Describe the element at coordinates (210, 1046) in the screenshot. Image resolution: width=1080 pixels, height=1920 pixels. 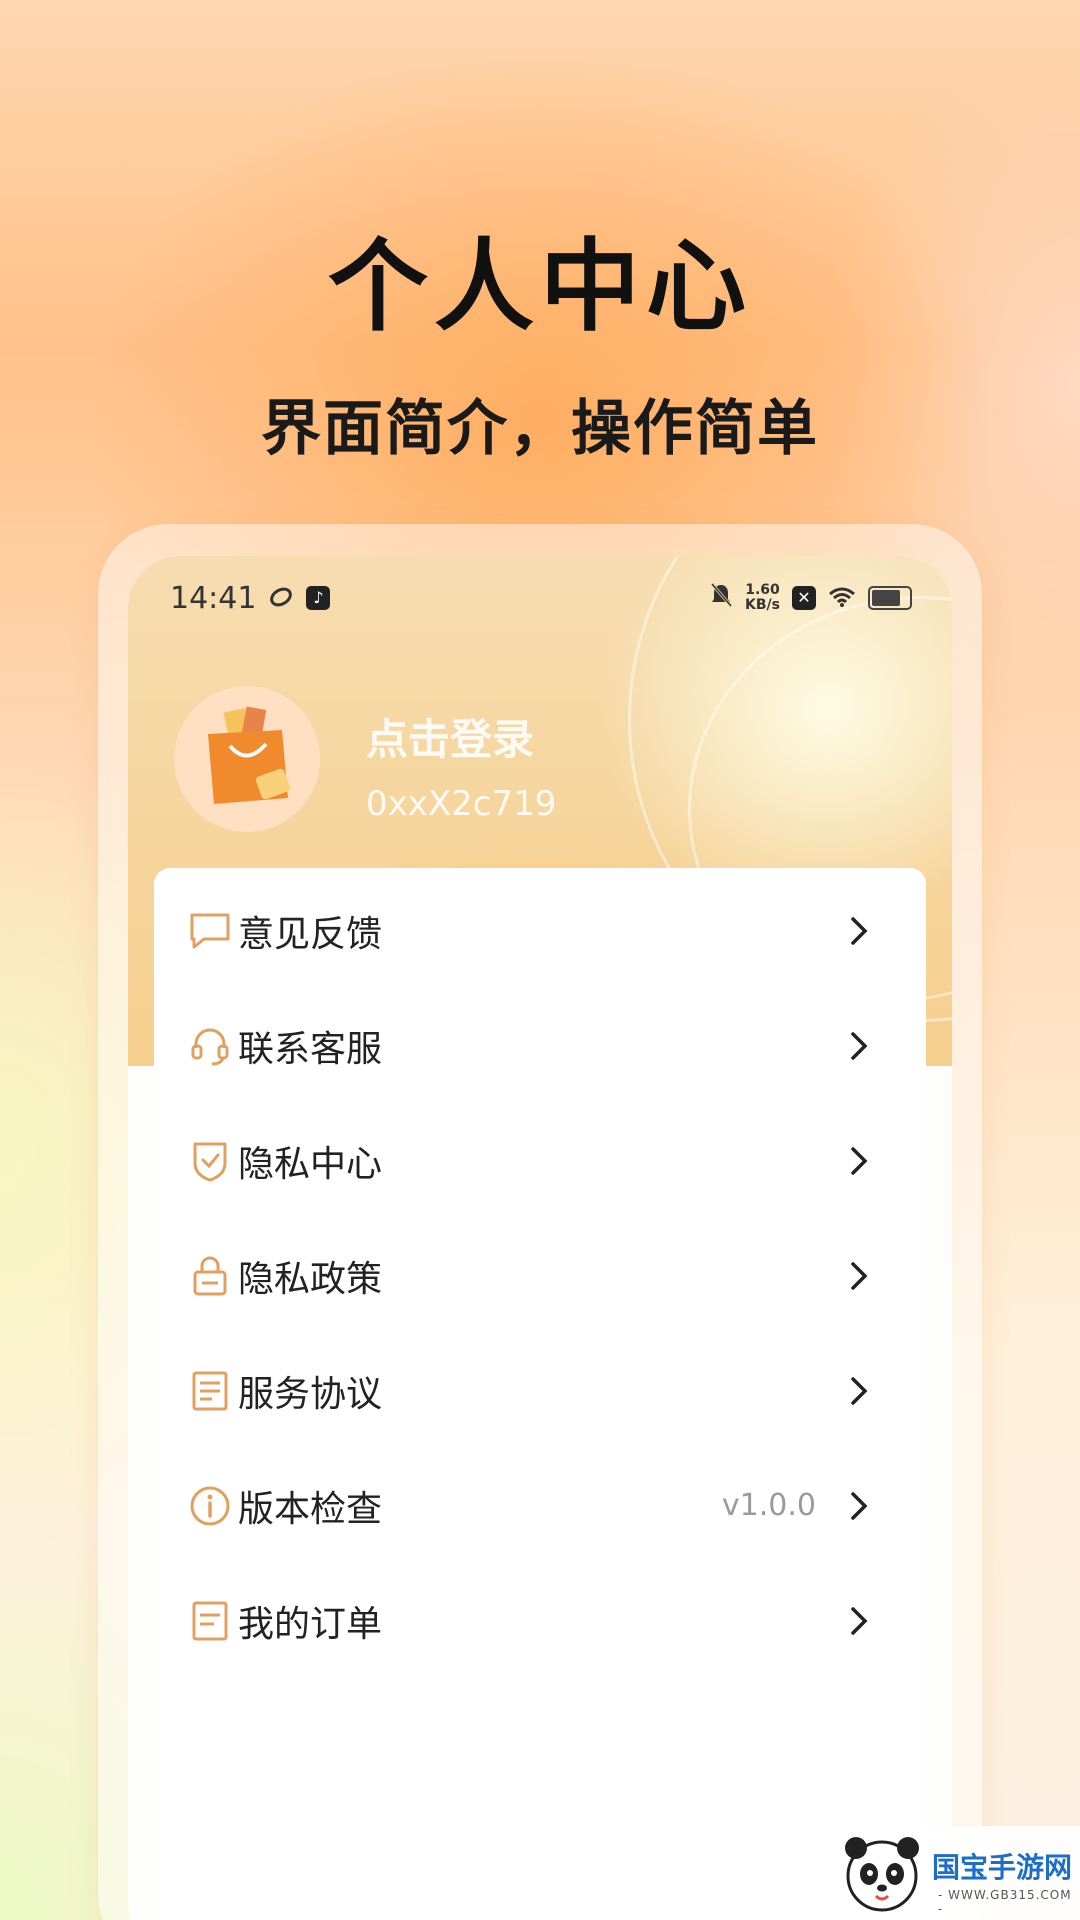
I see `headset-icon` at that location.